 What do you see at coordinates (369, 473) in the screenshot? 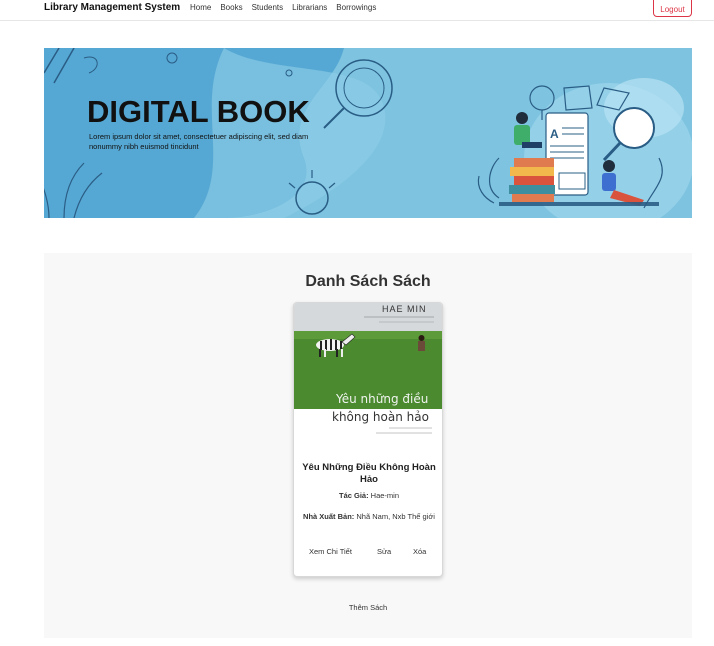
I see `book-title: Yêu Những Điều Không Hoàn Hảo` at bounding box center [369, 473].